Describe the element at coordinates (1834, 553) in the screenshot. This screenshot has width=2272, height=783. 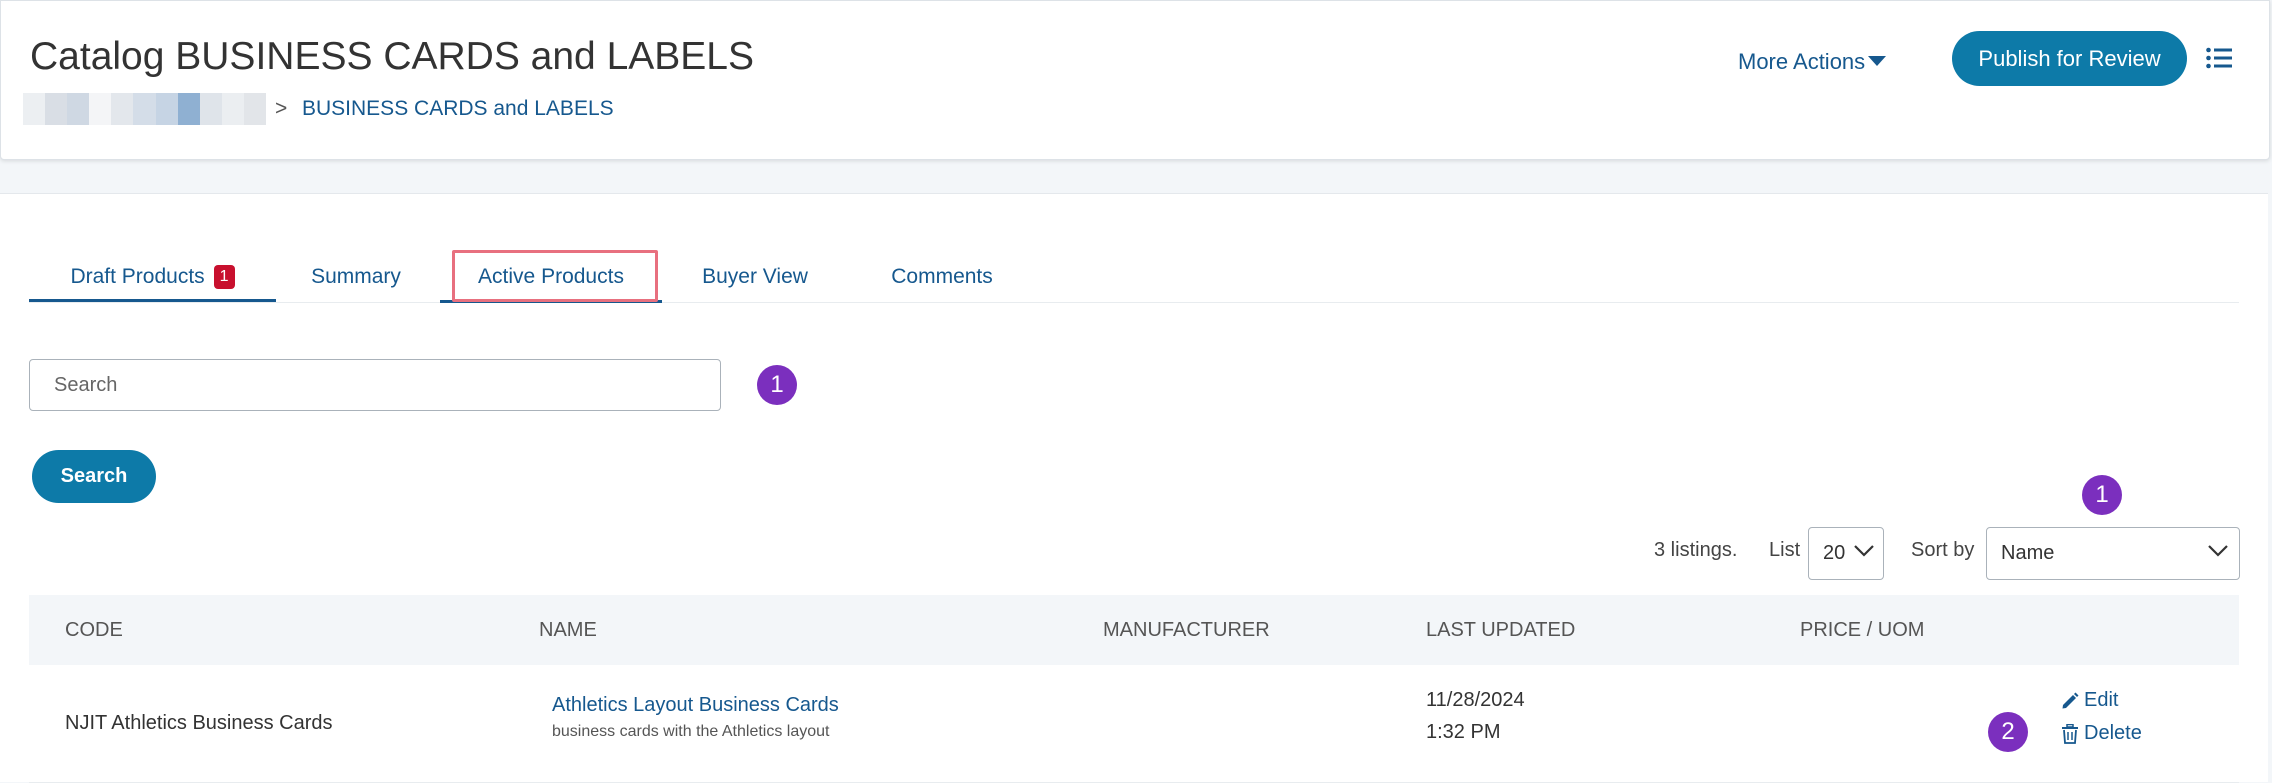
I see `page-size-value: 20` at that location.